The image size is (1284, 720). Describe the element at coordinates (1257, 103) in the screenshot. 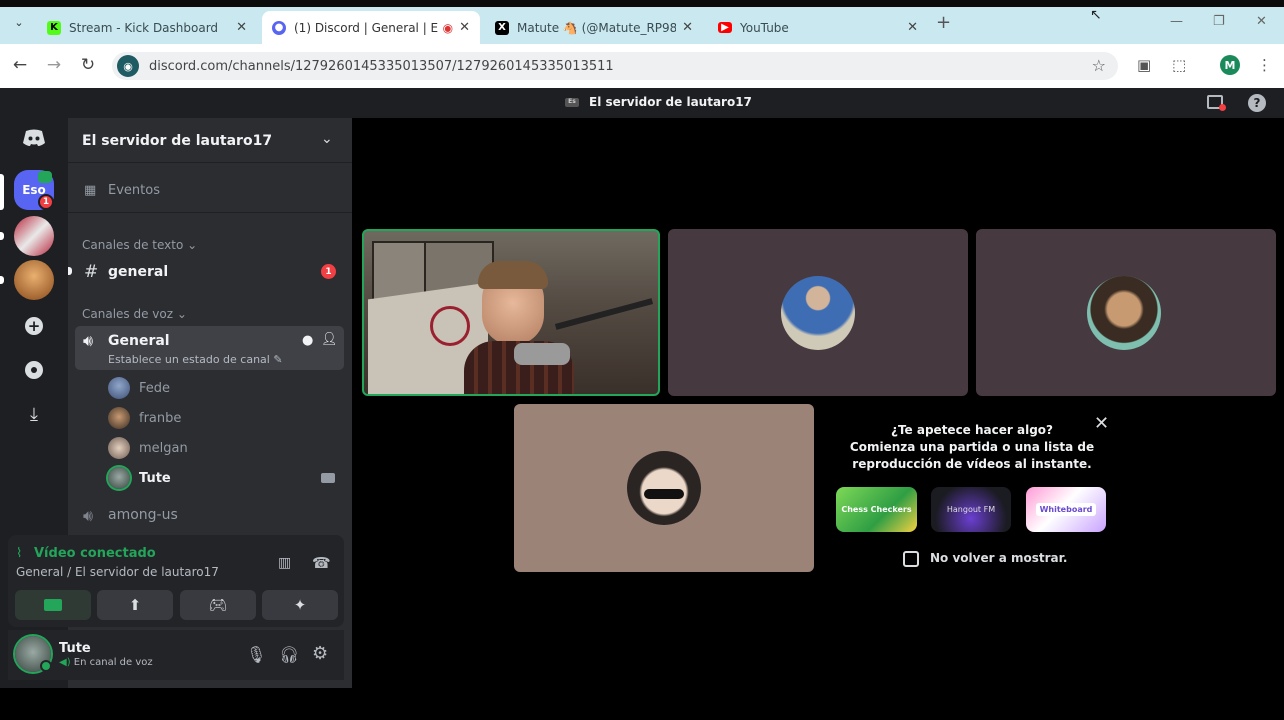

I see `help-icon: ?` at that location.